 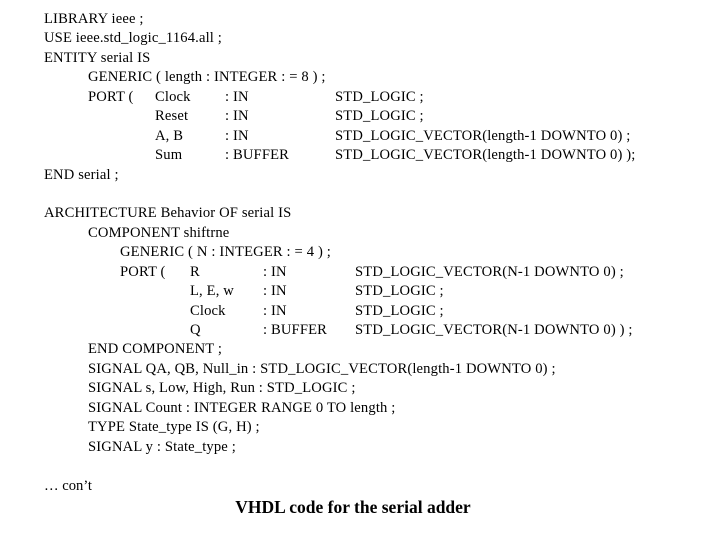 What do you see at coordinates (382, 19) in the screenshot?
I see `code-line: LIBRARY ieee ;` at bounding box center [382, 19].